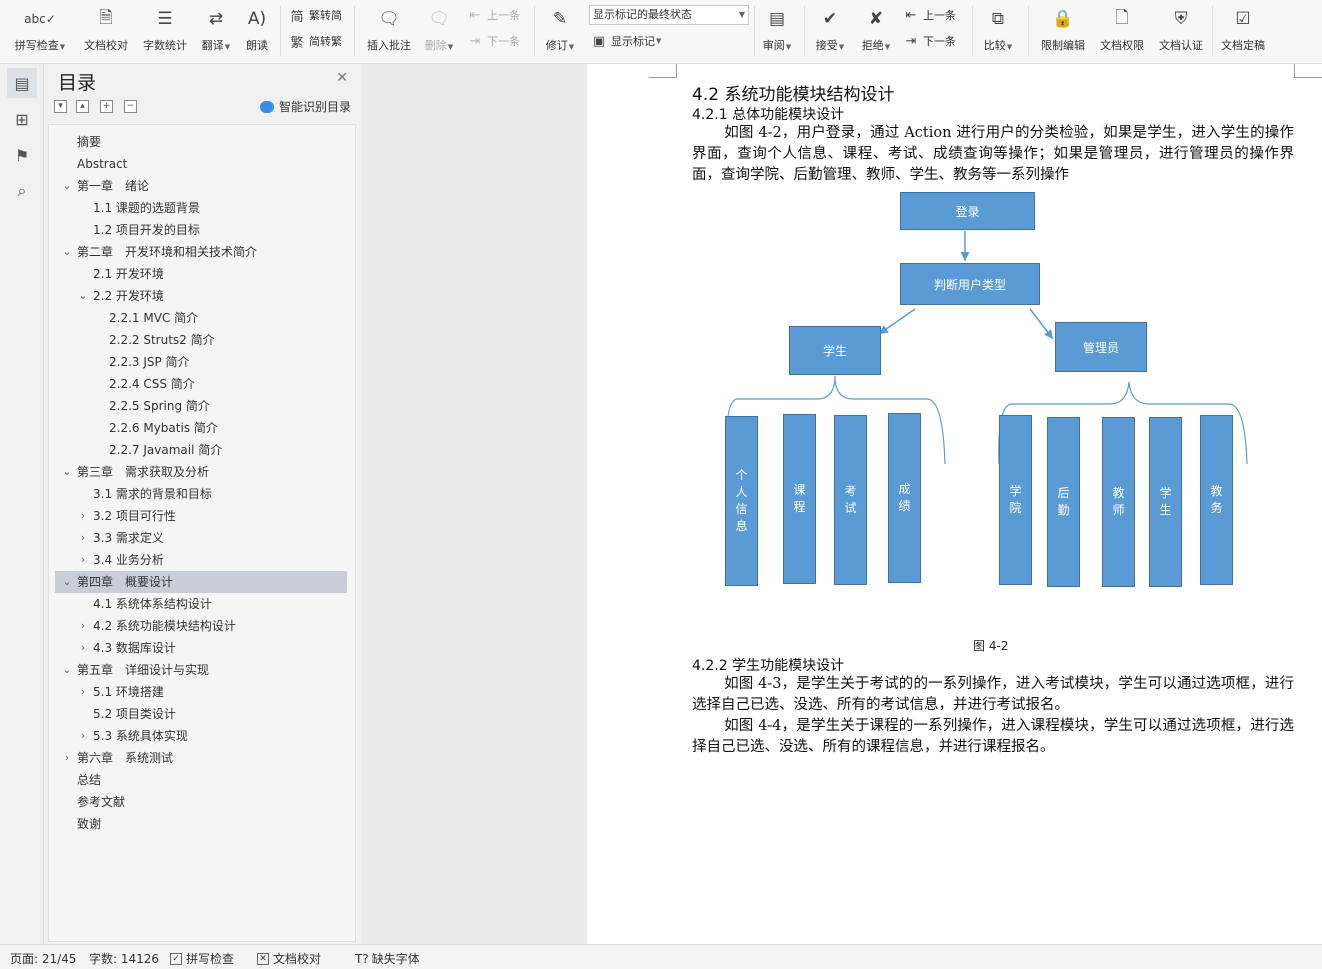 This screenshot has height=969, width=1322. What do you see at coordinates (201, 274) in the screenshot?
I see `toc-item: 2.1 开发环境` at bounding box center [201, 274].